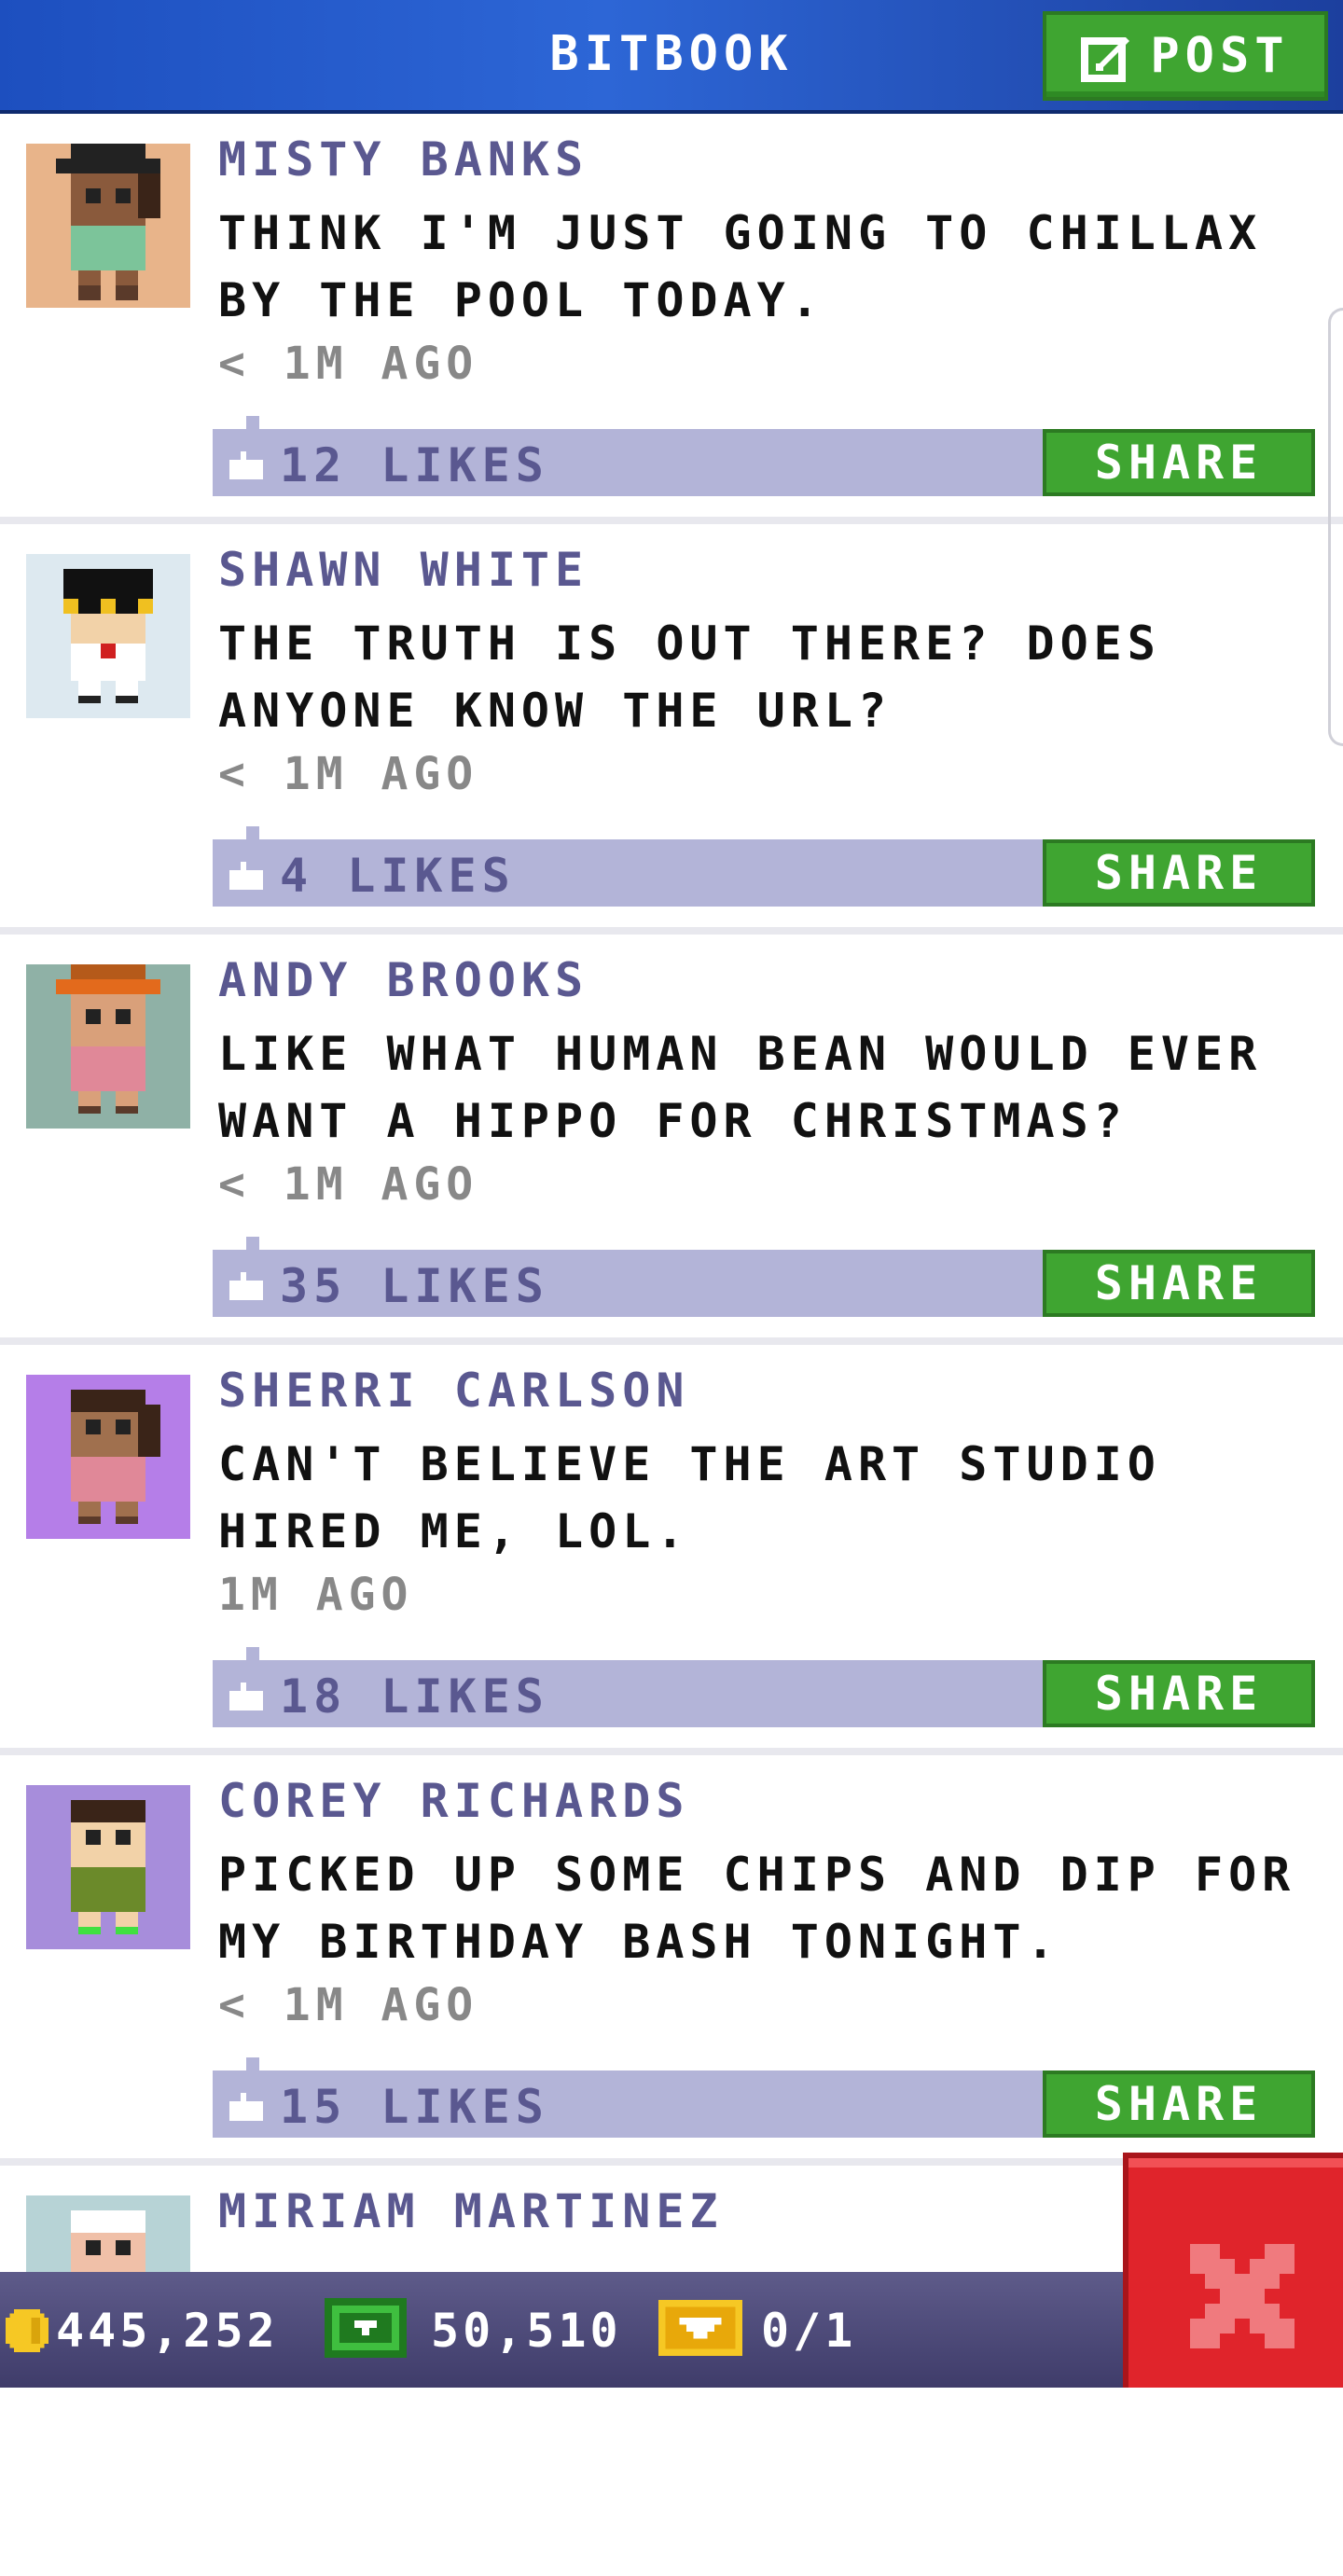 The image size is (1343, 2576). I want to click on cash-icon, so click(366, 2328).